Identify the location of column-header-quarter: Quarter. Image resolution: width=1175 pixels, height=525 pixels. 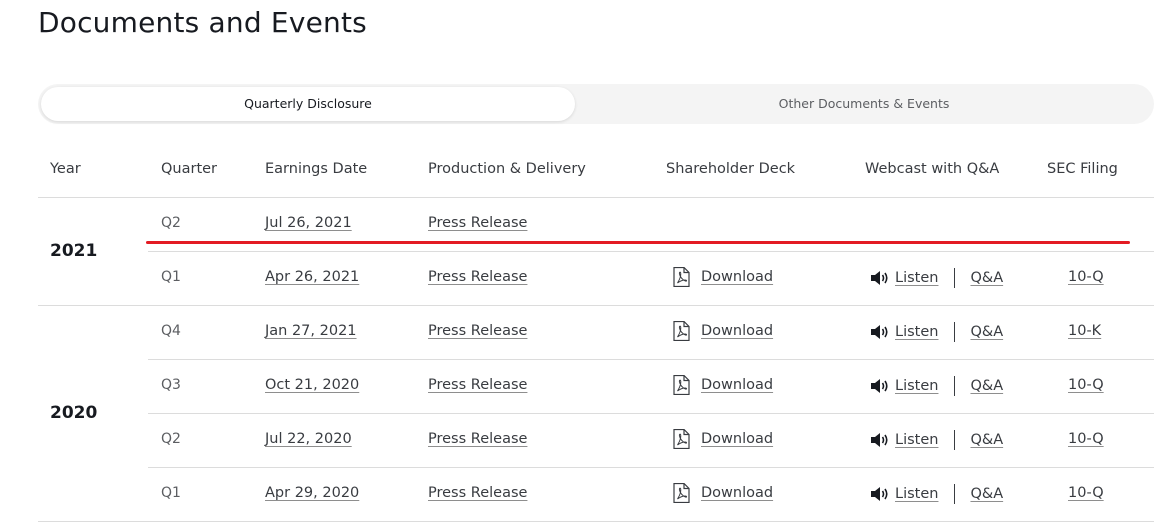
(189, 169).